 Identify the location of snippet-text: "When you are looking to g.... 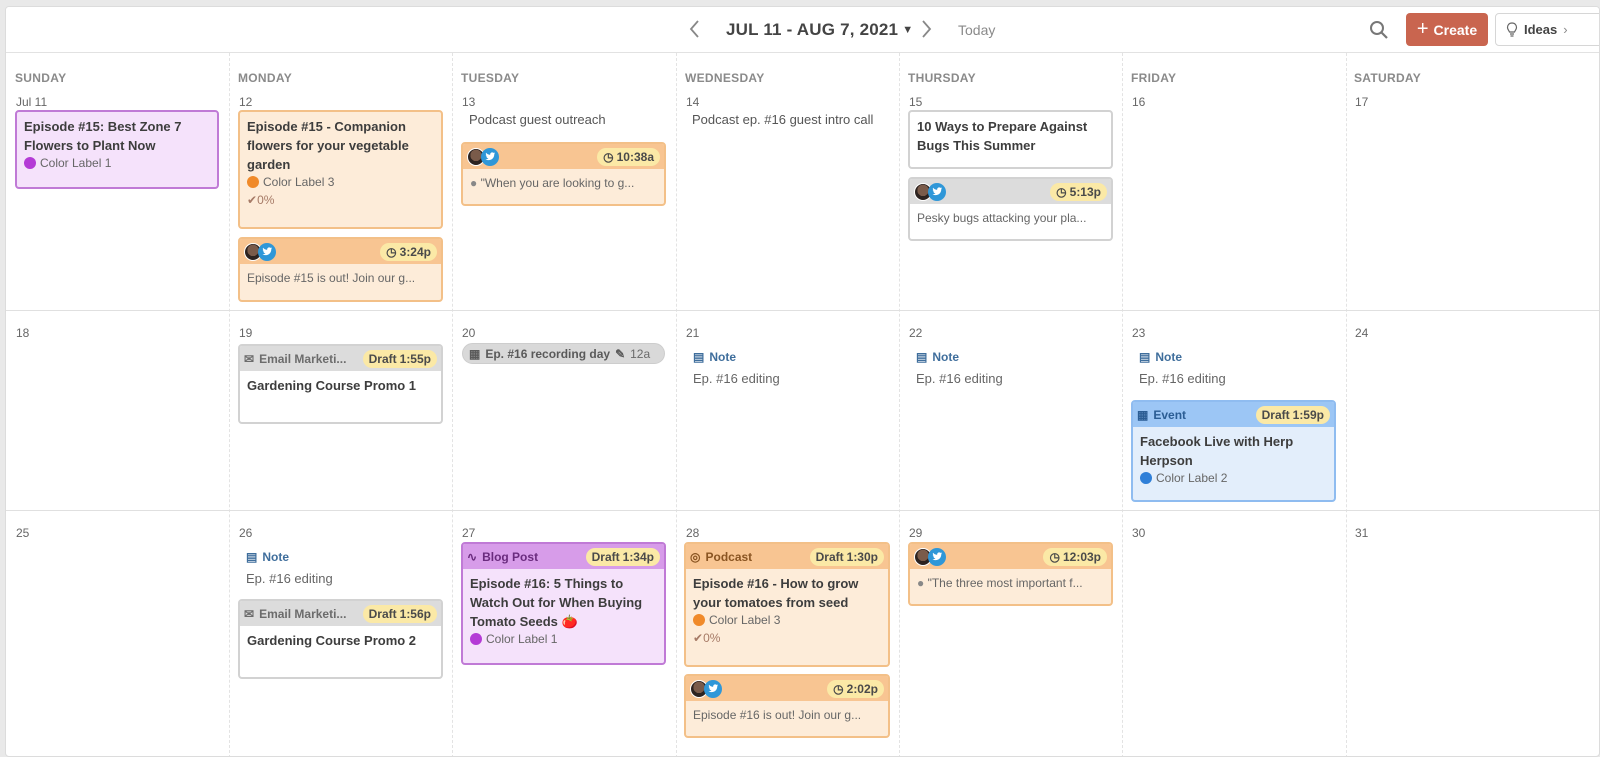
(557, 183).